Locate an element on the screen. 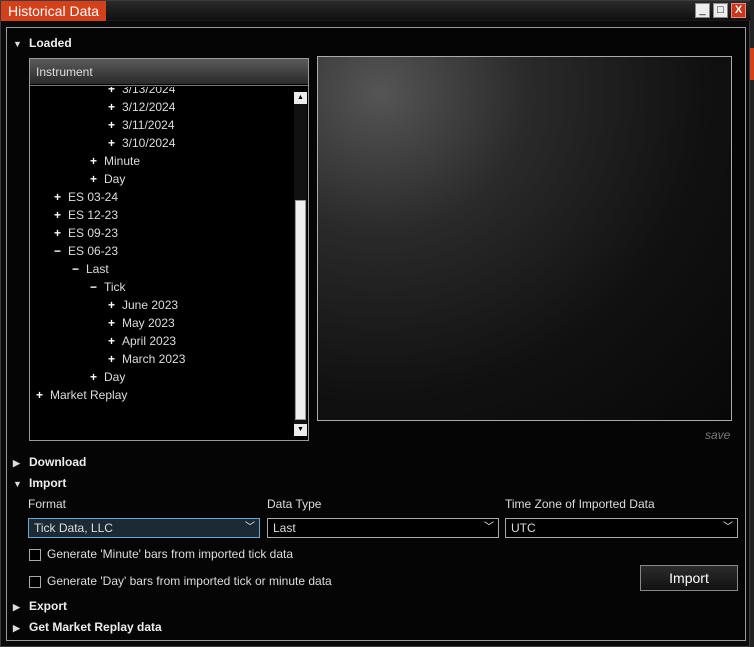 The width and height of the screenshot is (754, 647). tree-item: + ES 09-23 is located at coordinates (86, 233).